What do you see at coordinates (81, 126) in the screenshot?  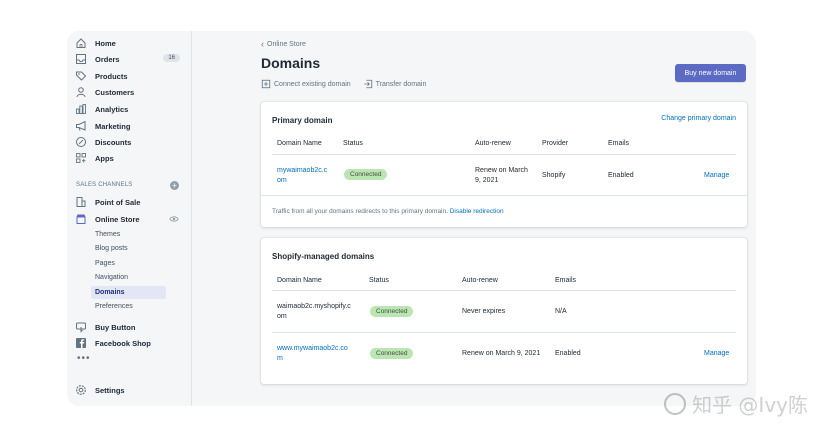 I see `megaphone-icon` at bounding box center [81, 126].